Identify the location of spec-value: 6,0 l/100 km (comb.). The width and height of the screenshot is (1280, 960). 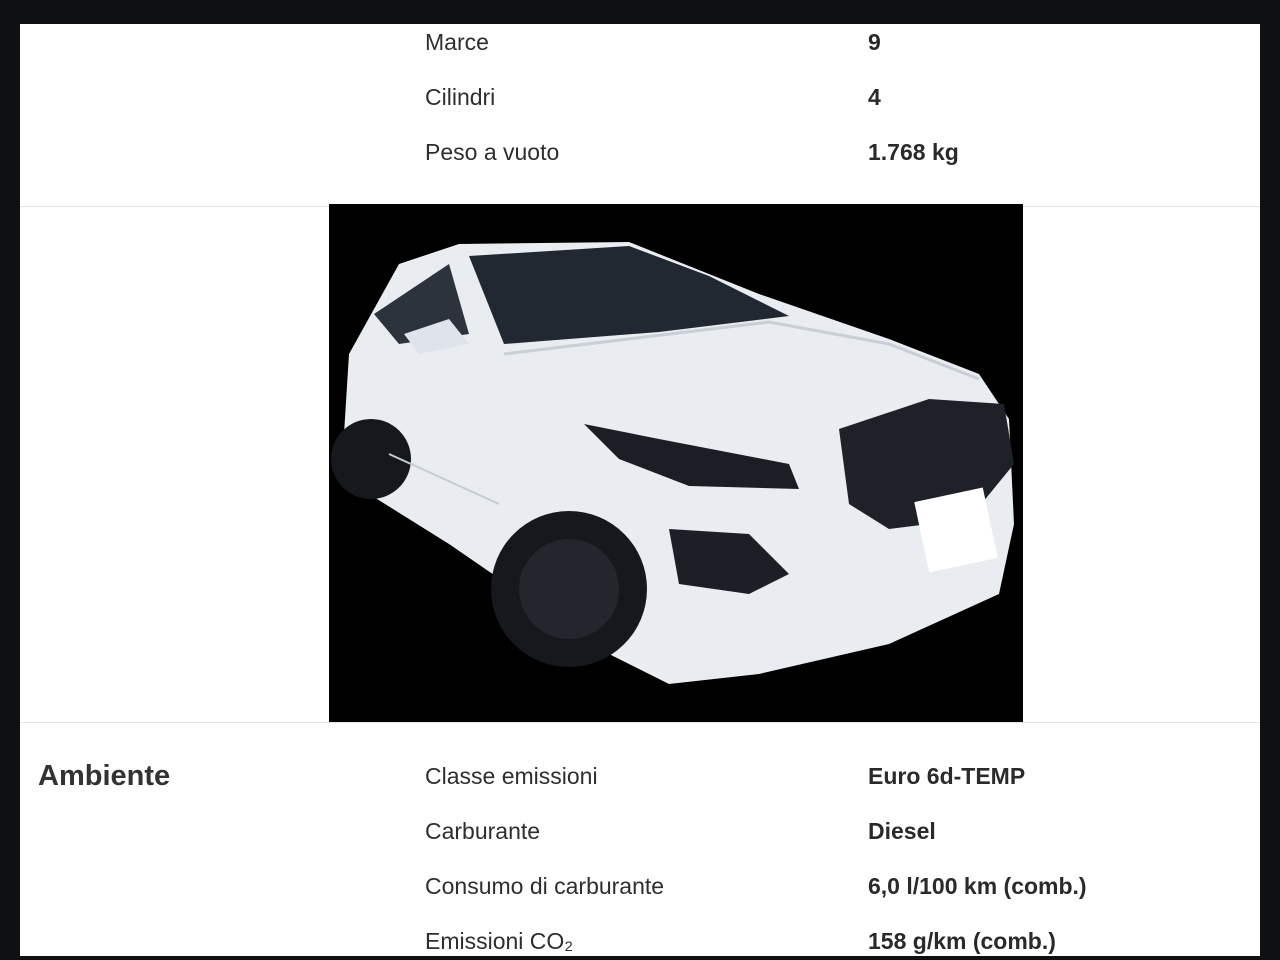
(977, 886).